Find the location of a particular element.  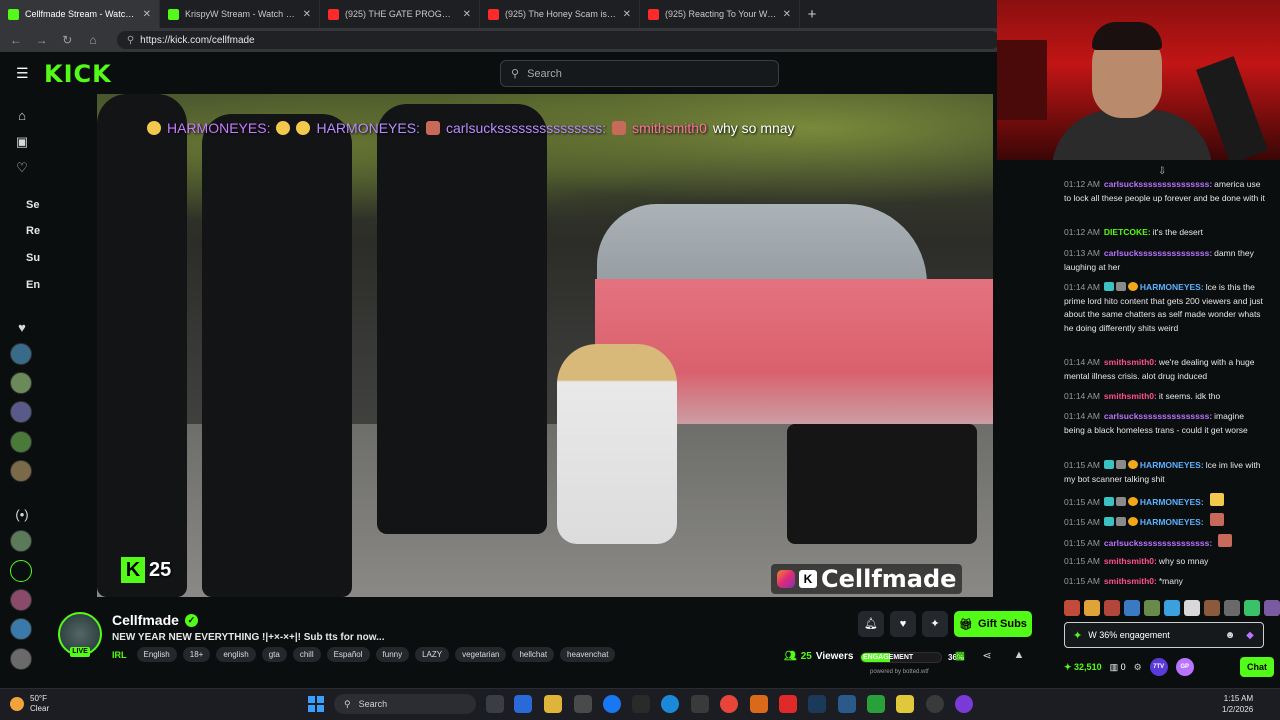

stream-category: IRL is located at coordinates (119, 655).